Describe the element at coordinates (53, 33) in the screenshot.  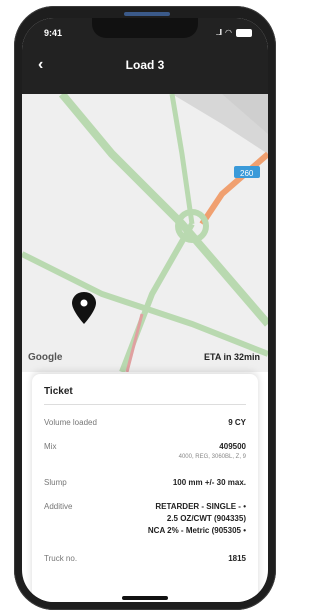
I see `status-time: 9:41` at that location.